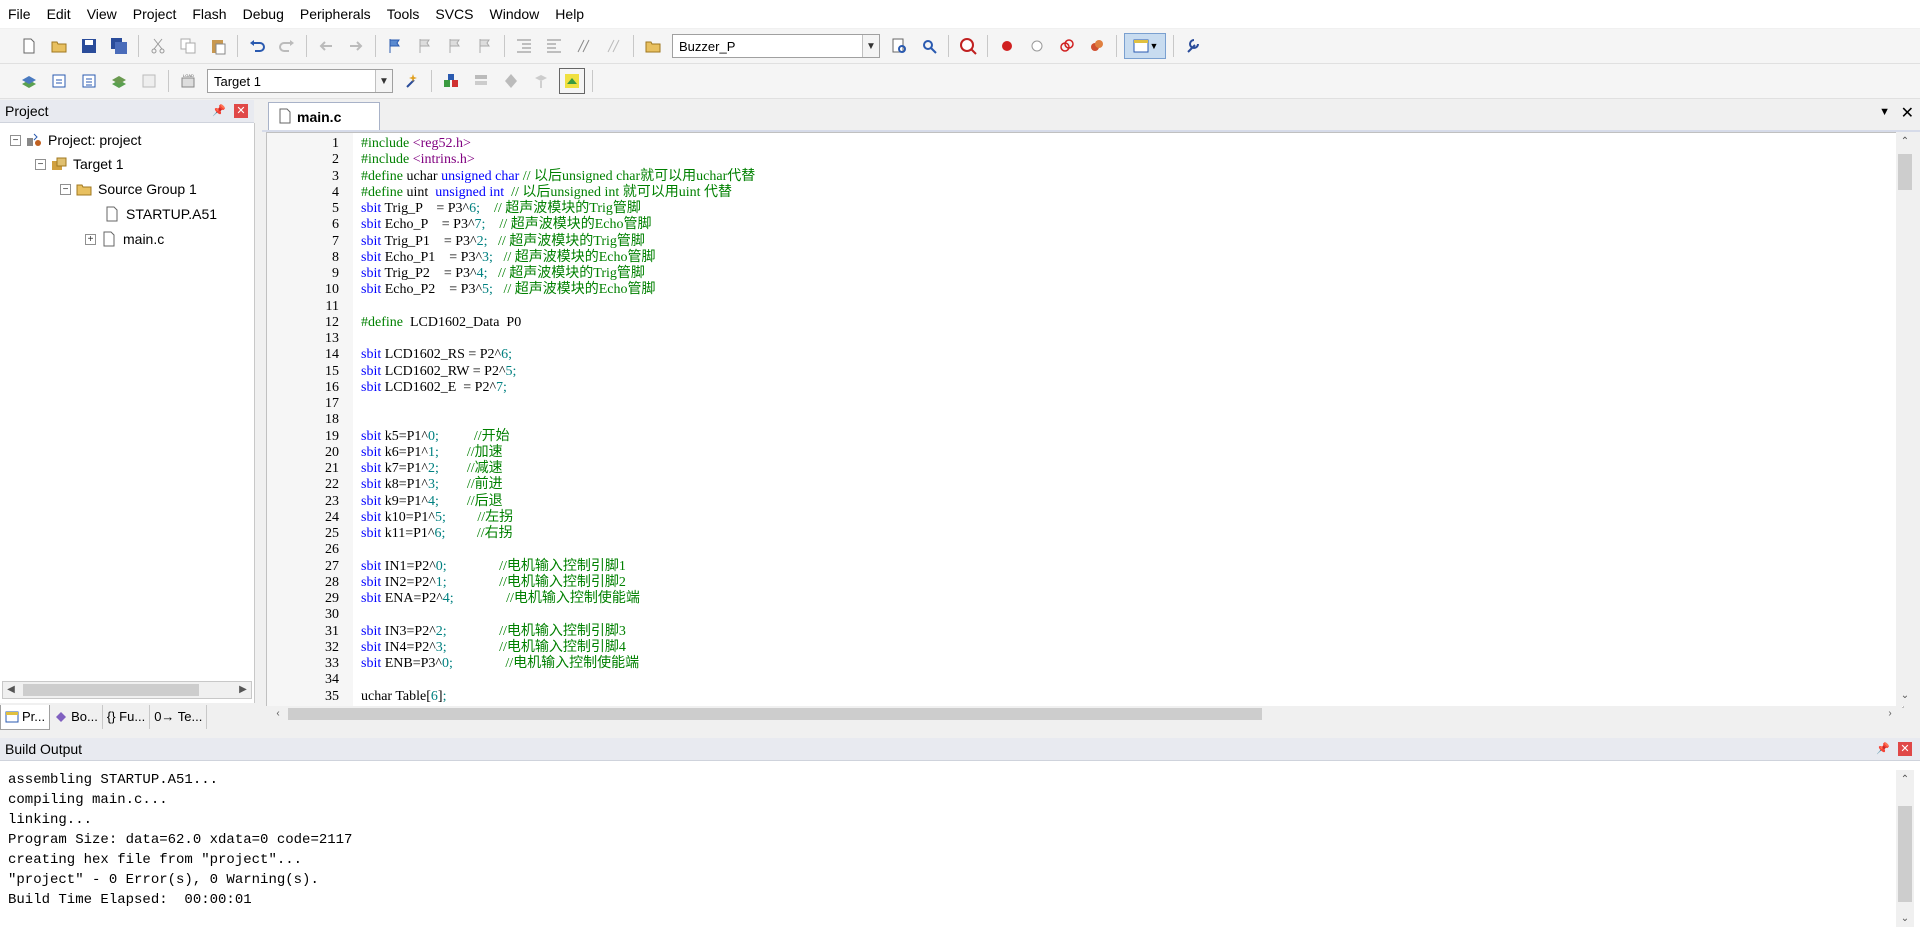  What do you see at coordinates (899, 46) in the screenshot?
I see `find-icon` at bounding box center [899, 46].